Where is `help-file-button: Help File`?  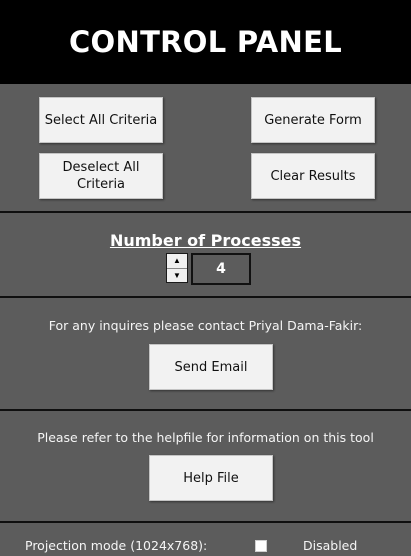 help-file-button: Help File is located at coordinates (211, 478).